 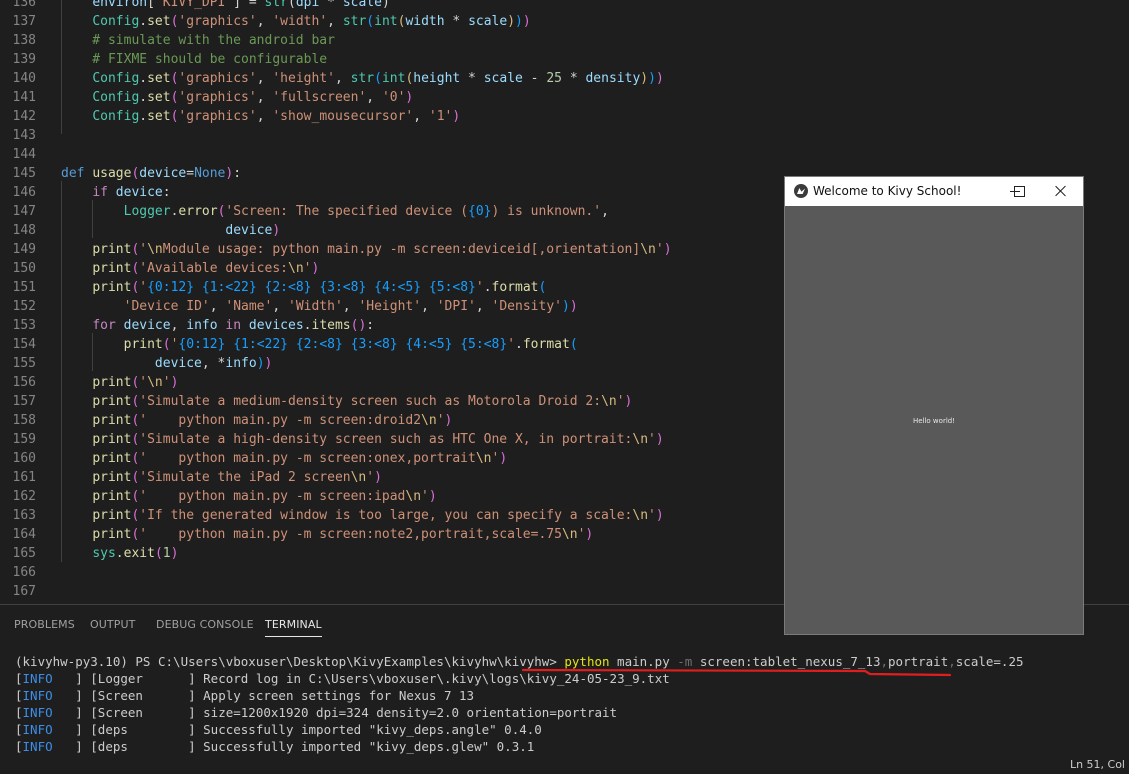 I want to click on line-number: 160, so click(x=24, y=458).